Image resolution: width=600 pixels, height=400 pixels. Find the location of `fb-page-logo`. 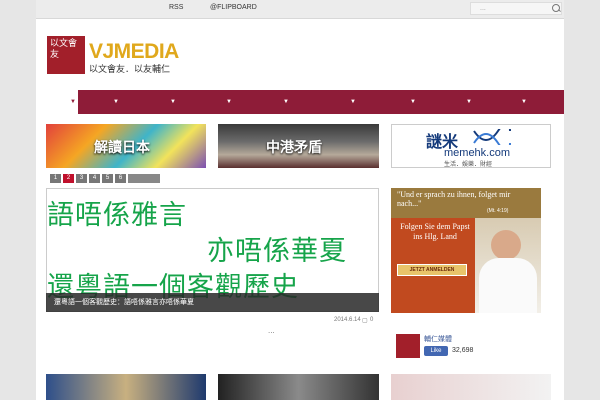

fb-page-logo is located at coordinates (408, 346).